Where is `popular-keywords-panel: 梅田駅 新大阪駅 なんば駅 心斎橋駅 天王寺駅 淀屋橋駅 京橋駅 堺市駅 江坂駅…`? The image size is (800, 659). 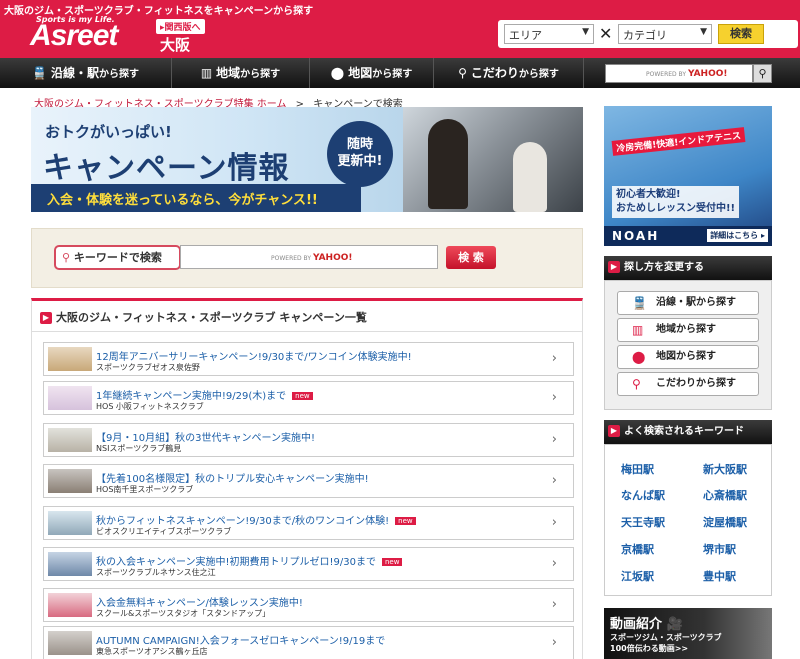
popular-keywords-panel: 梅田駅 新大阪駅 なんば駅 心斎橋駅 天王寺駅 淀屋橋駅 京橋駅 堺市駅 江坂駅… is located at coordinates (688, 520).